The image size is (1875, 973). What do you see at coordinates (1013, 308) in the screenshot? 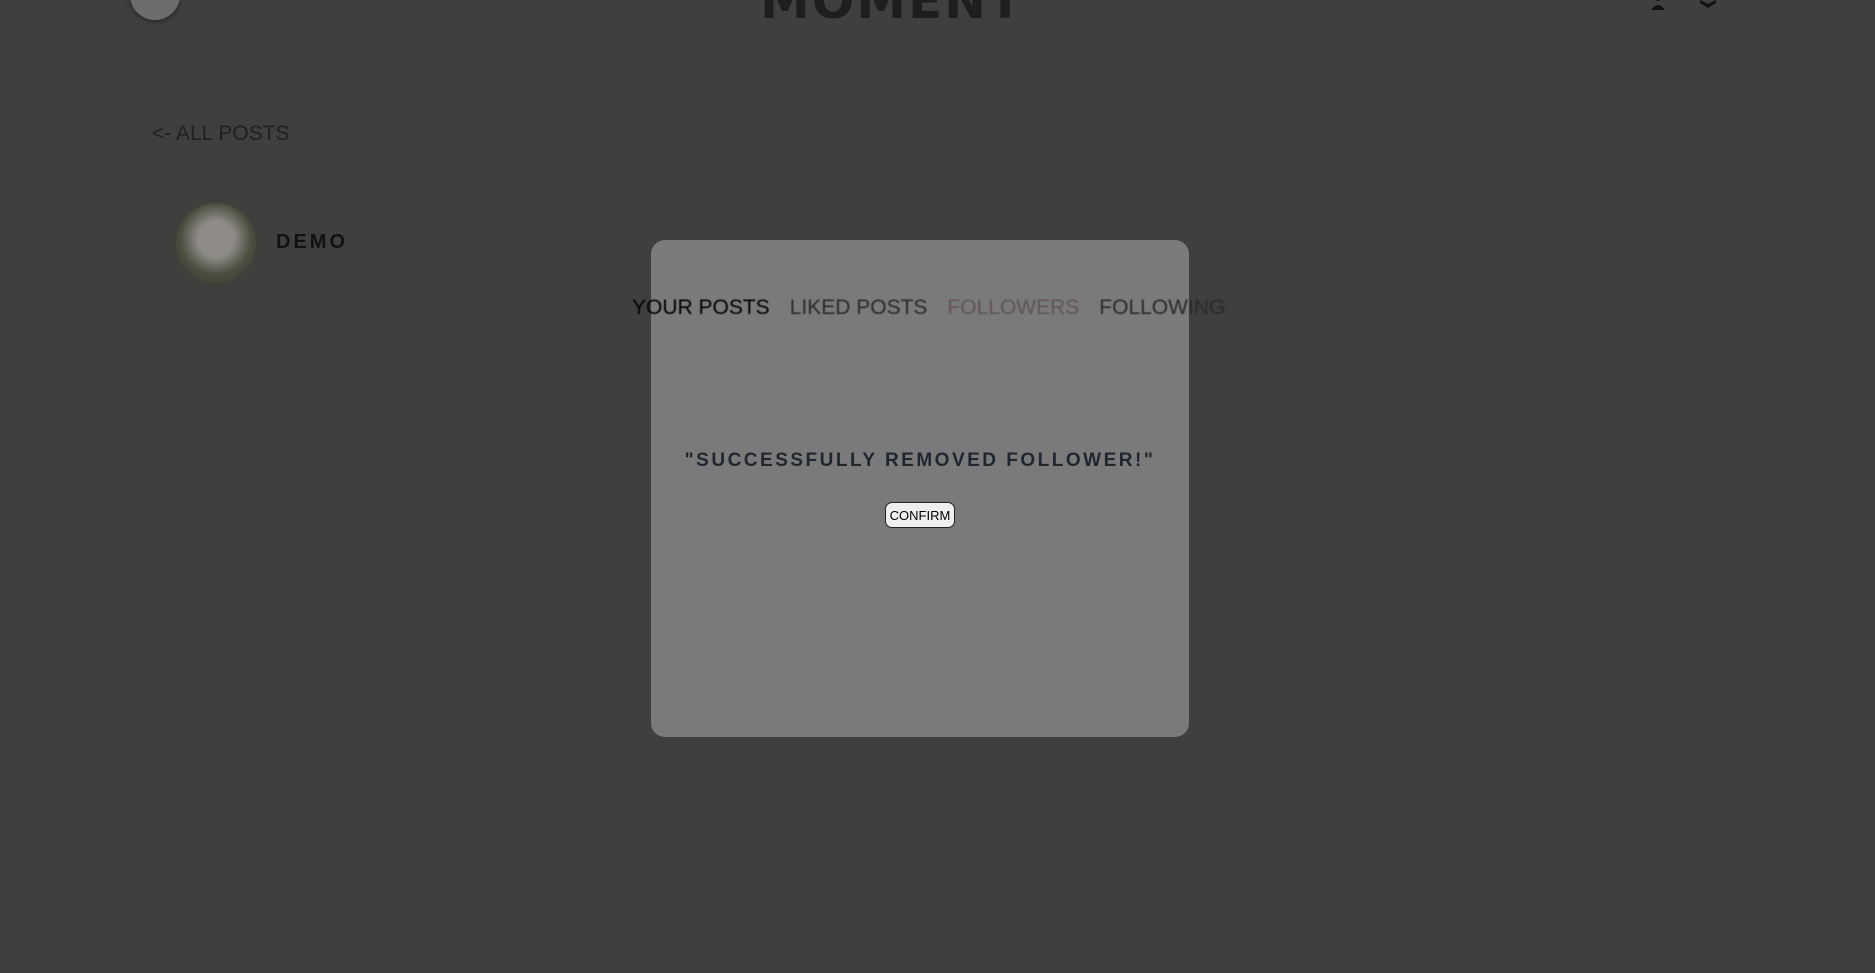
I see `tab-followers: FOLLOWERS` at bounding box center [1013, 308].